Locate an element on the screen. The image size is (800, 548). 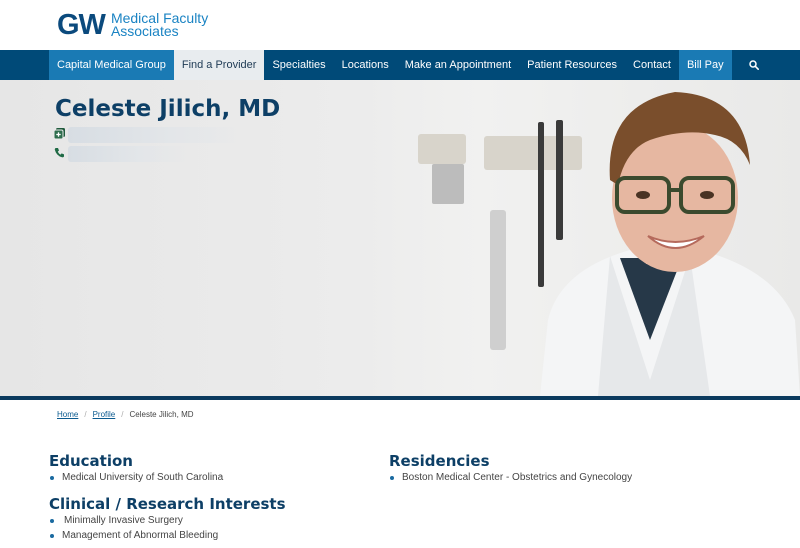
education-item: Medical University of South Carolina is located at coordinates (143, 477).